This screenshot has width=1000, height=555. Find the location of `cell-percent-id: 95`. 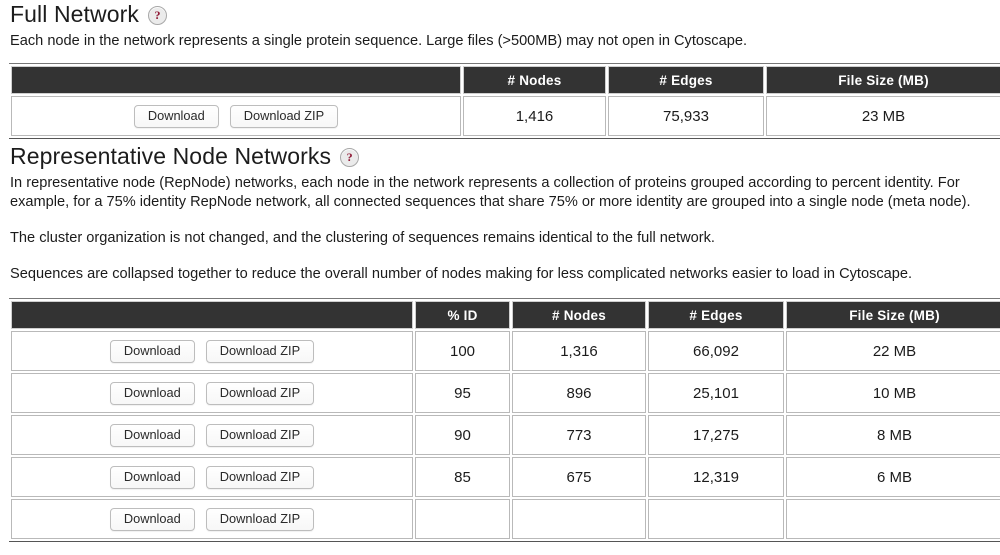

cell-percent-id: 95 is located at coordinates (462, 393).